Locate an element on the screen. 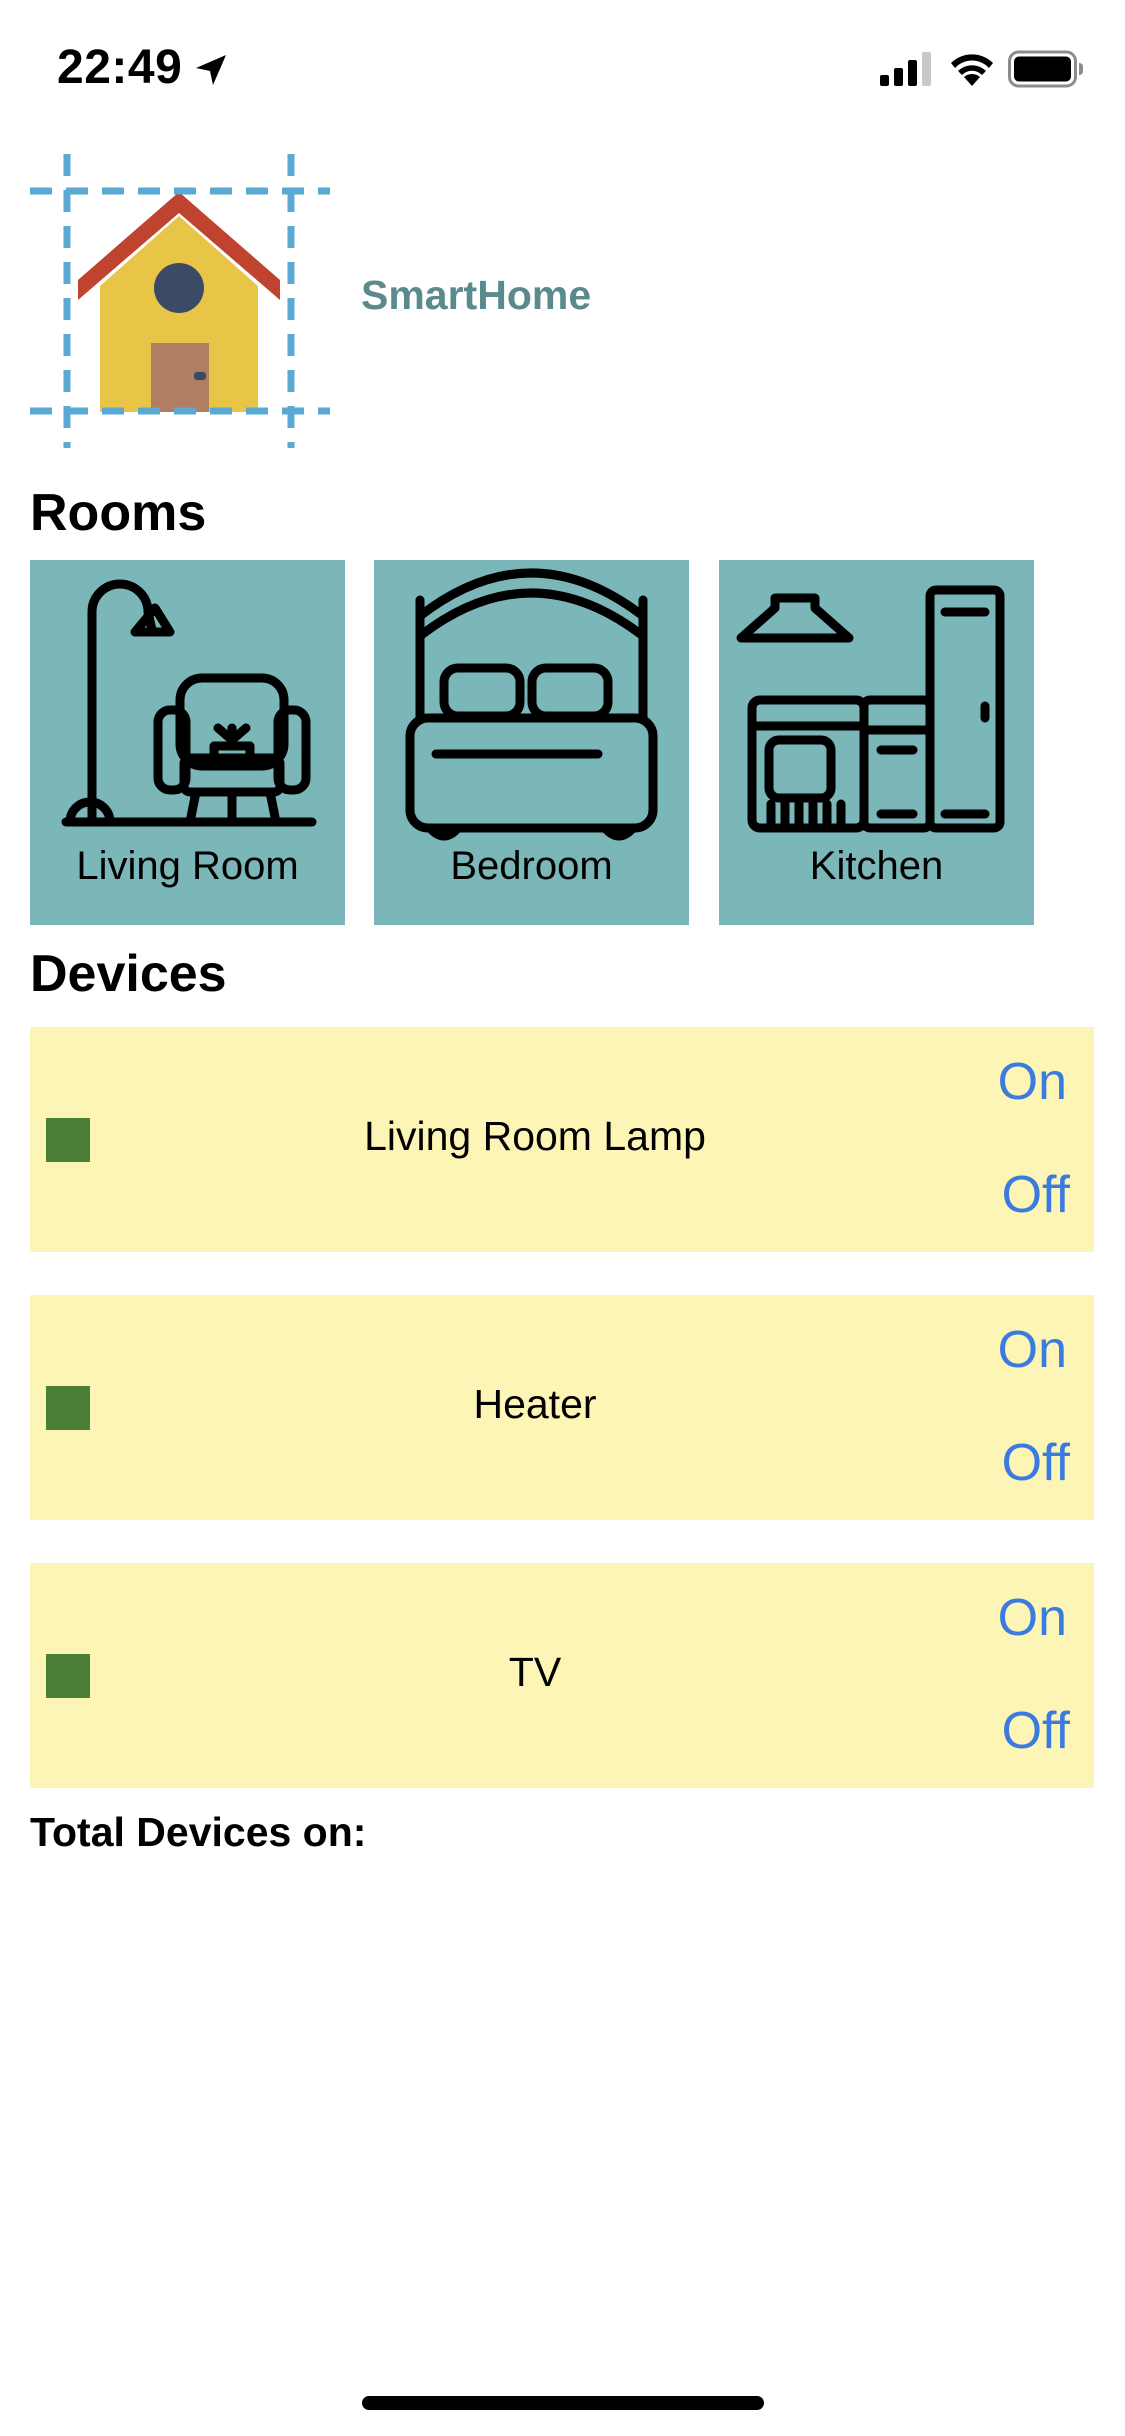 The height and width of the screenshot is (2436, 1125). device-row-tv: TV On Off is located at coordinates (562, 1675).